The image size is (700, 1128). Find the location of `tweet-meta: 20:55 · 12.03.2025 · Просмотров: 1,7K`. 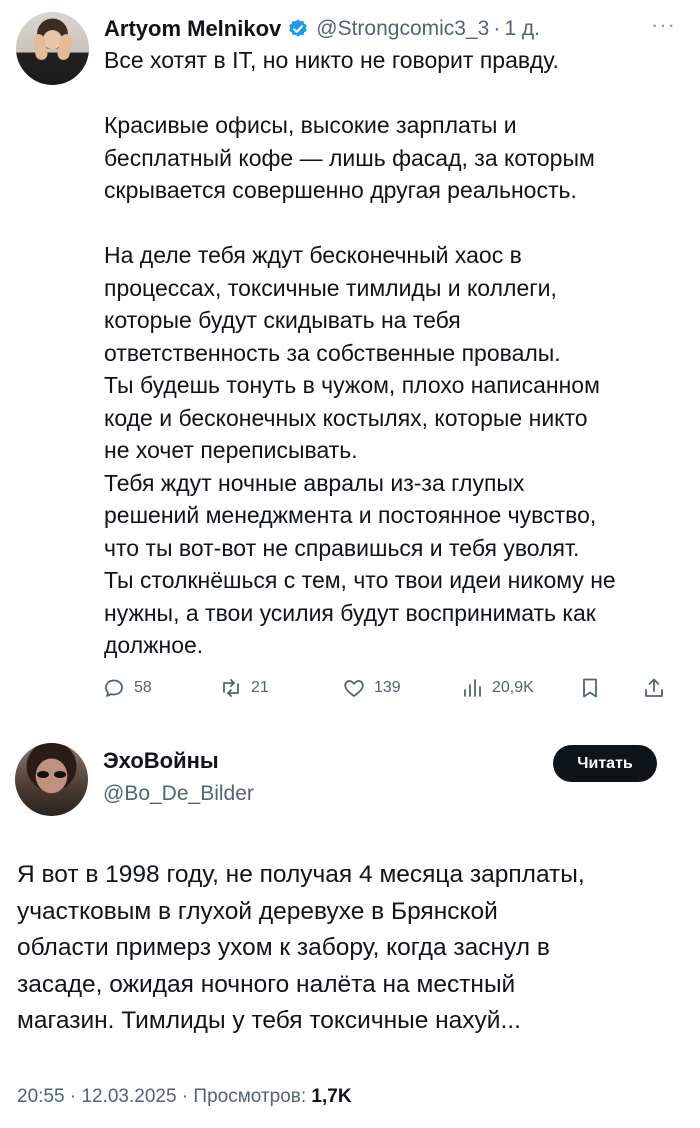

tweet-meta: 20:55 · 12.03.2025 · Просмотров: 1,7K is located at coordinates (184, 1097).